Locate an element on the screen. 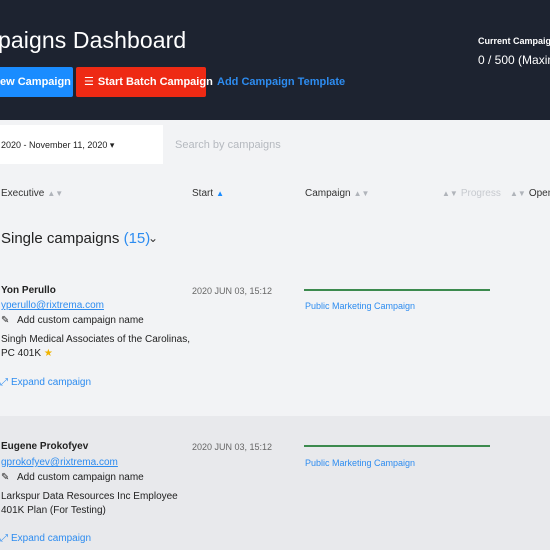 The image size is (550, 550). date-range-value: 2020 - November 11, 2020 ▾ is located at coordinates (57, 145).